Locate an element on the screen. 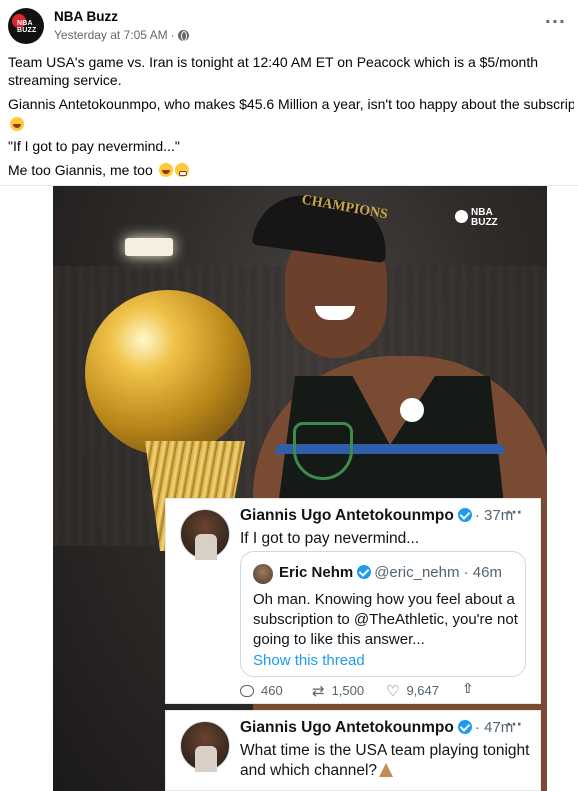 This screenshot has width=578, height=791. watermark-line2: BUZZ is located at coordinates (484, 222).